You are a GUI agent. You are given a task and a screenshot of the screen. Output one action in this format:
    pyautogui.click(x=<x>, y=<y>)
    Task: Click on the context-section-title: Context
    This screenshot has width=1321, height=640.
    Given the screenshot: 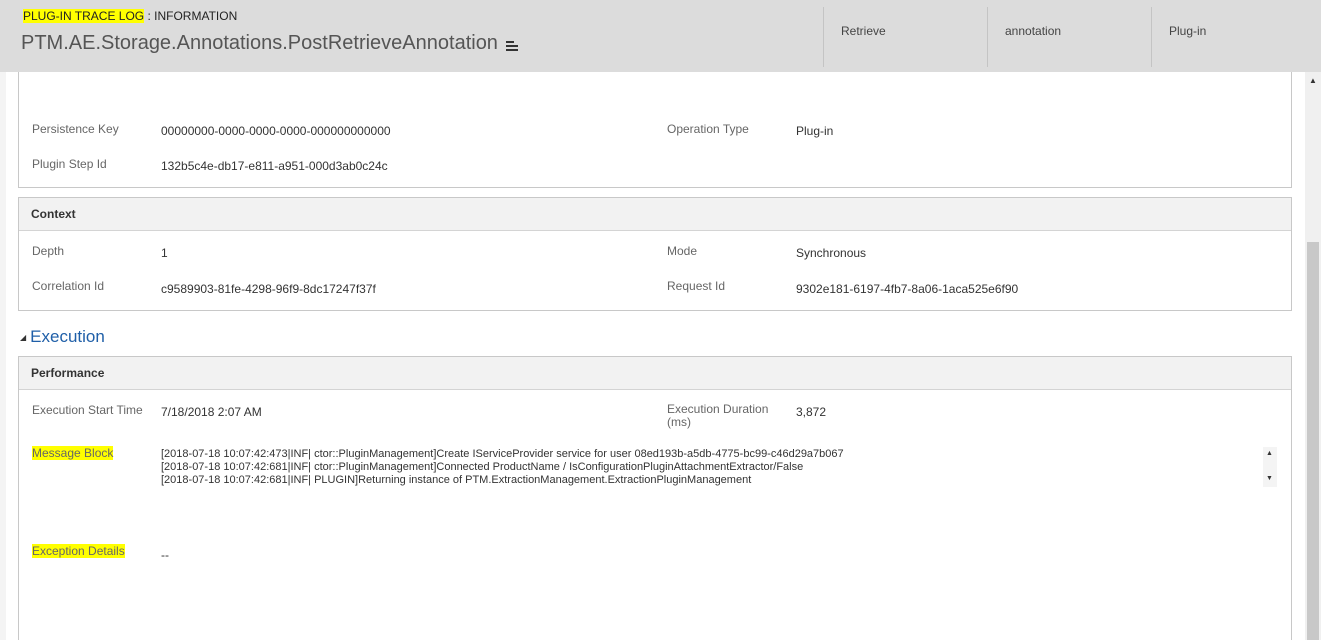 What is the action you would take?
    pyautogui.click(x=655, y=214)
    